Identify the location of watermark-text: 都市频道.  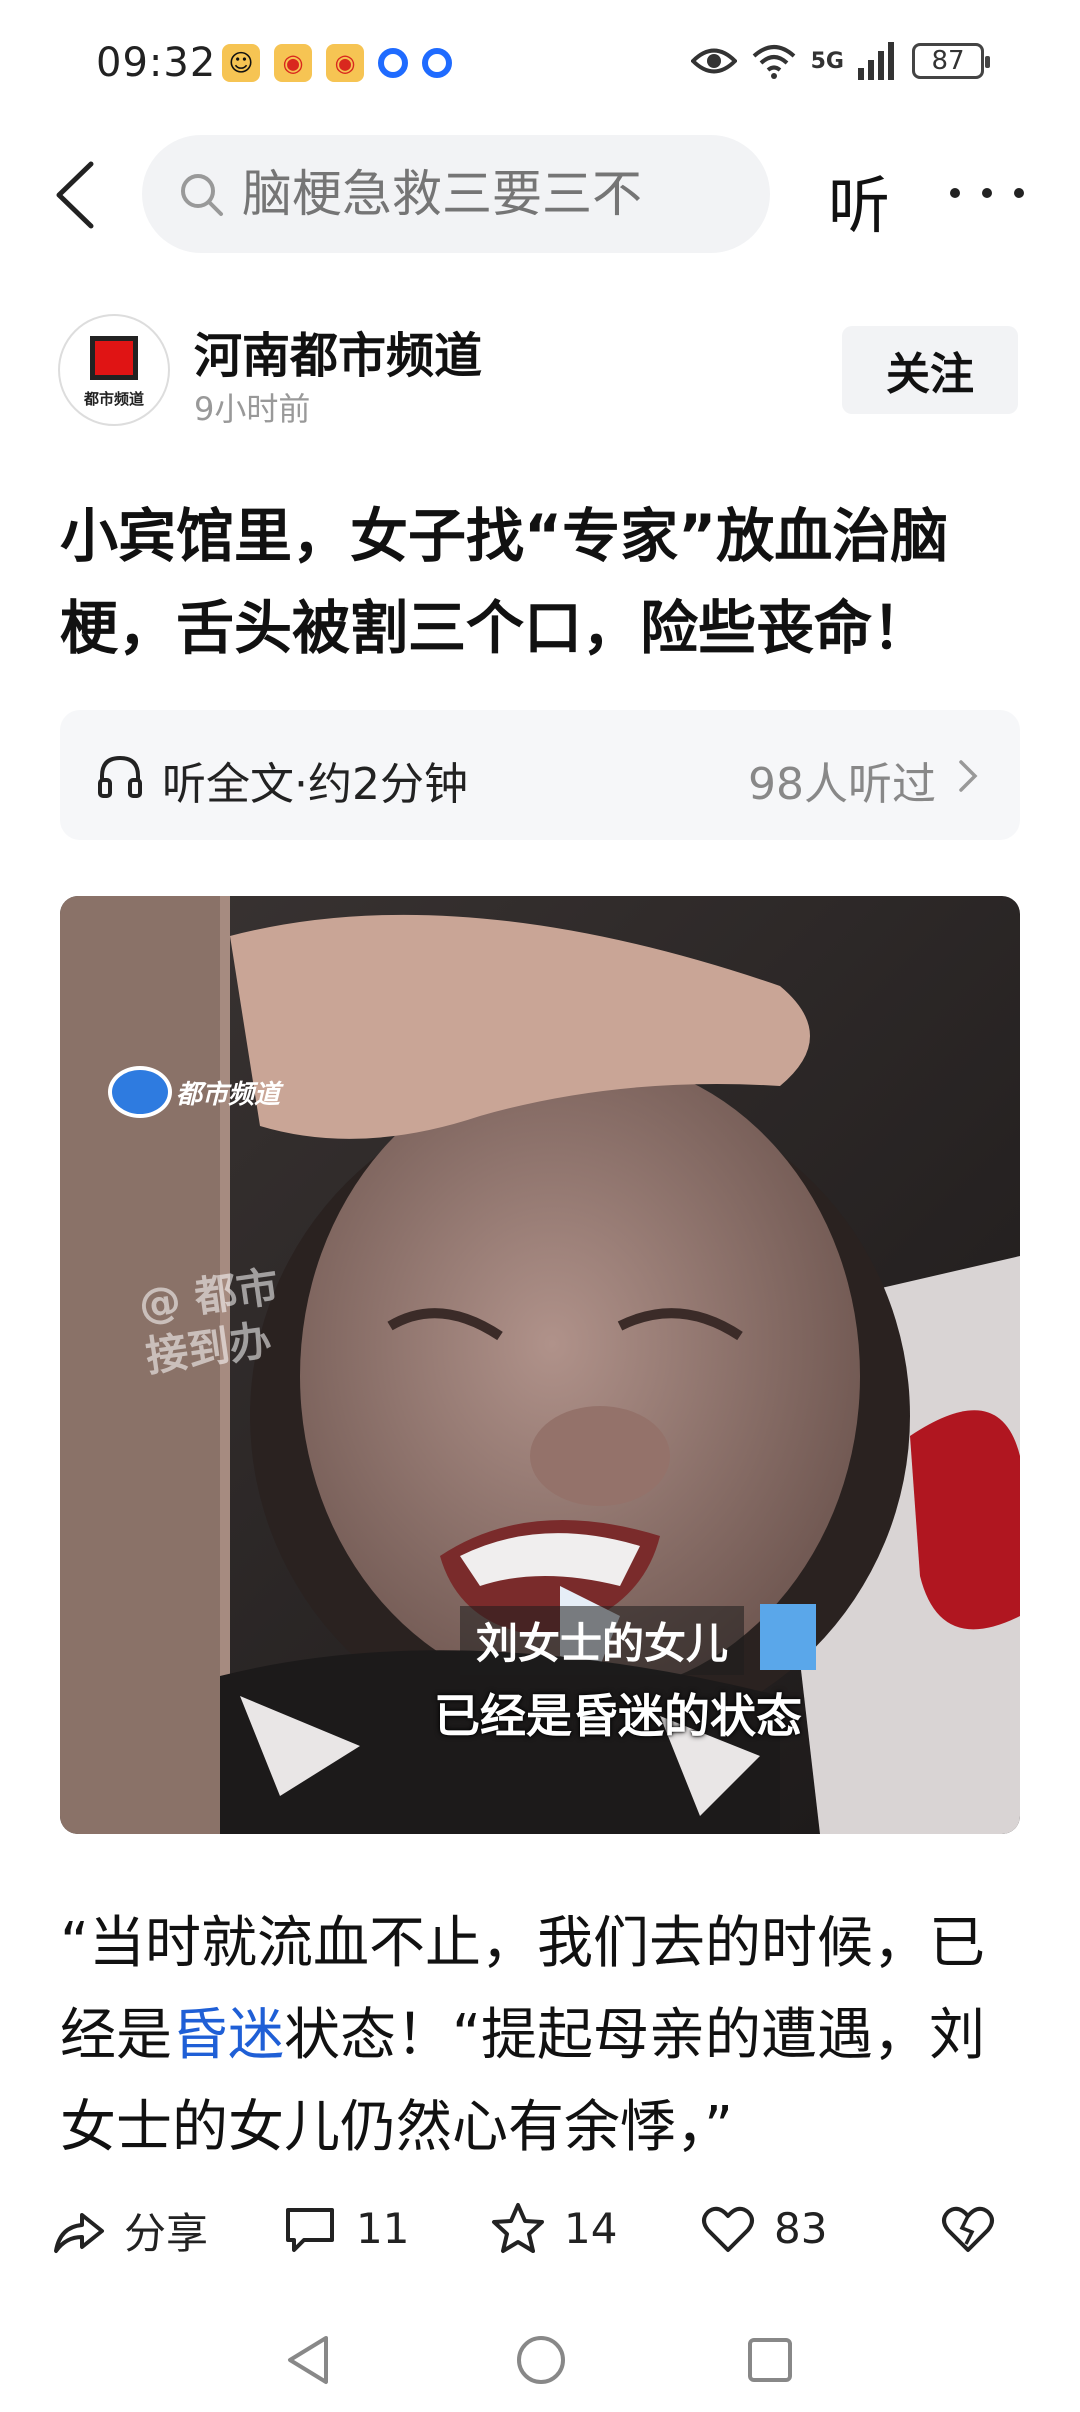
(228, 1094).